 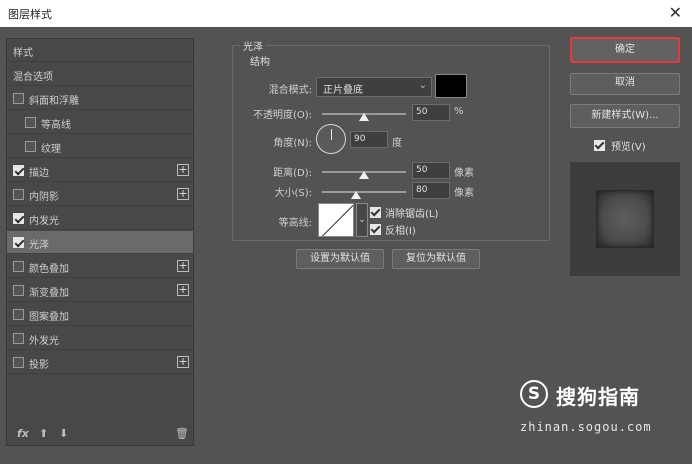 What do you see at coordinates (625, 84) in the screenshot?
I see `cancel-button: 取消` at bounding box center [625, 84].